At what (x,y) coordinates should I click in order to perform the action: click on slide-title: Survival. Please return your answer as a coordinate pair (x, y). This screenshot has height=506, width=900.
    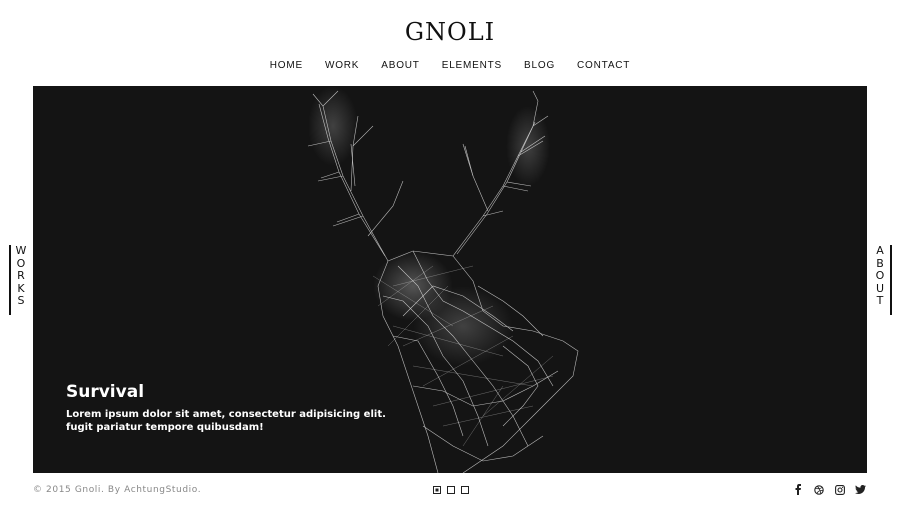
    Looking at the image, I should click on (105, 392).